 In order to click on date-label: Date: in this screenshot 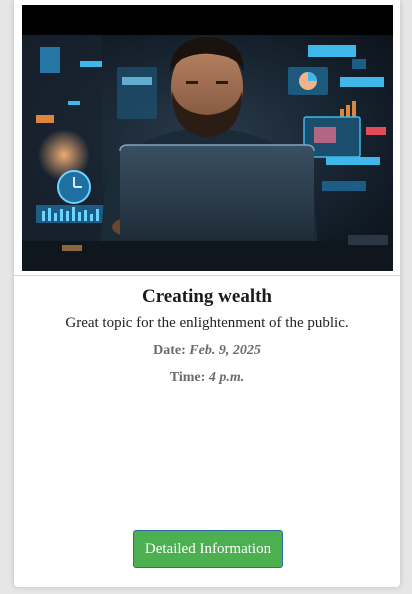, I will do `click(169, 350)`.